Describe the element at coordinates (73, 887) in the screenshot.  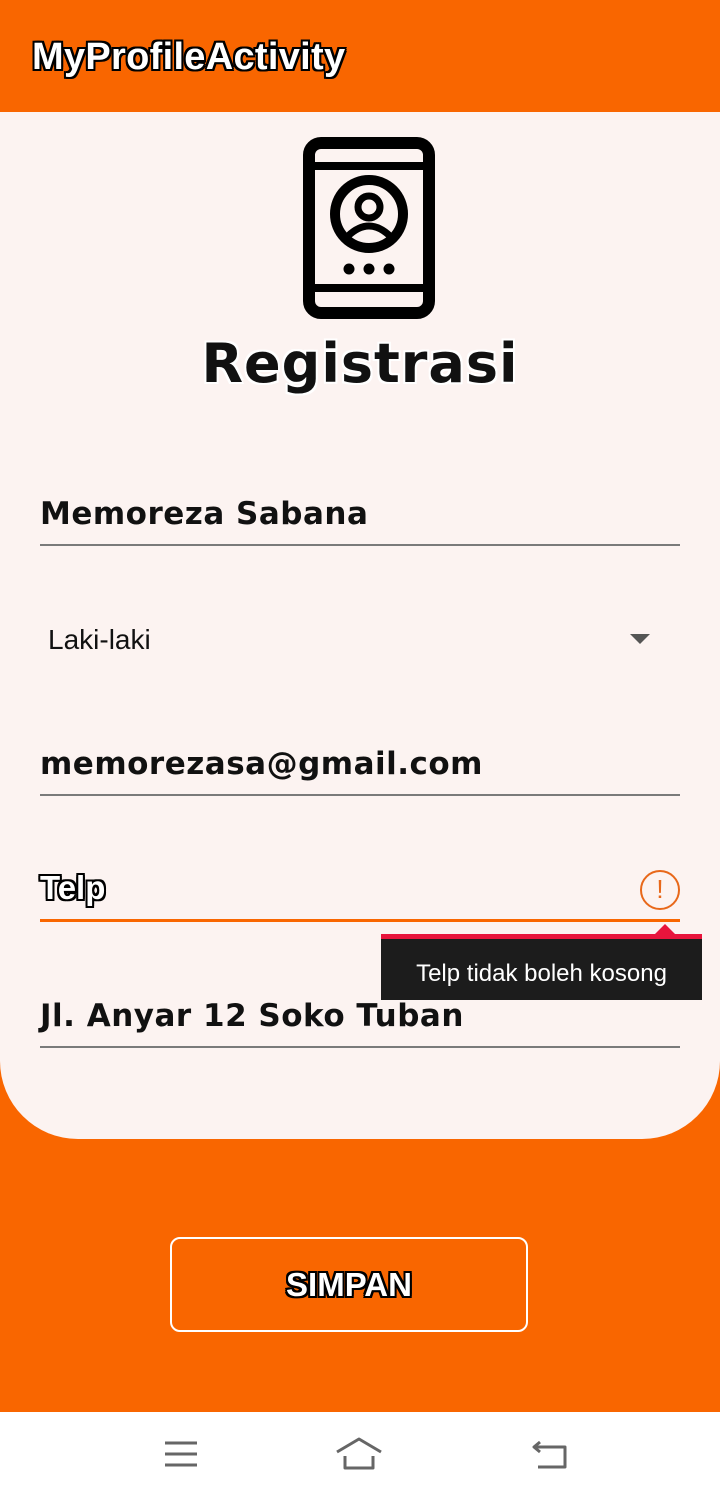
I see `telp-hint: Telp` at that location.